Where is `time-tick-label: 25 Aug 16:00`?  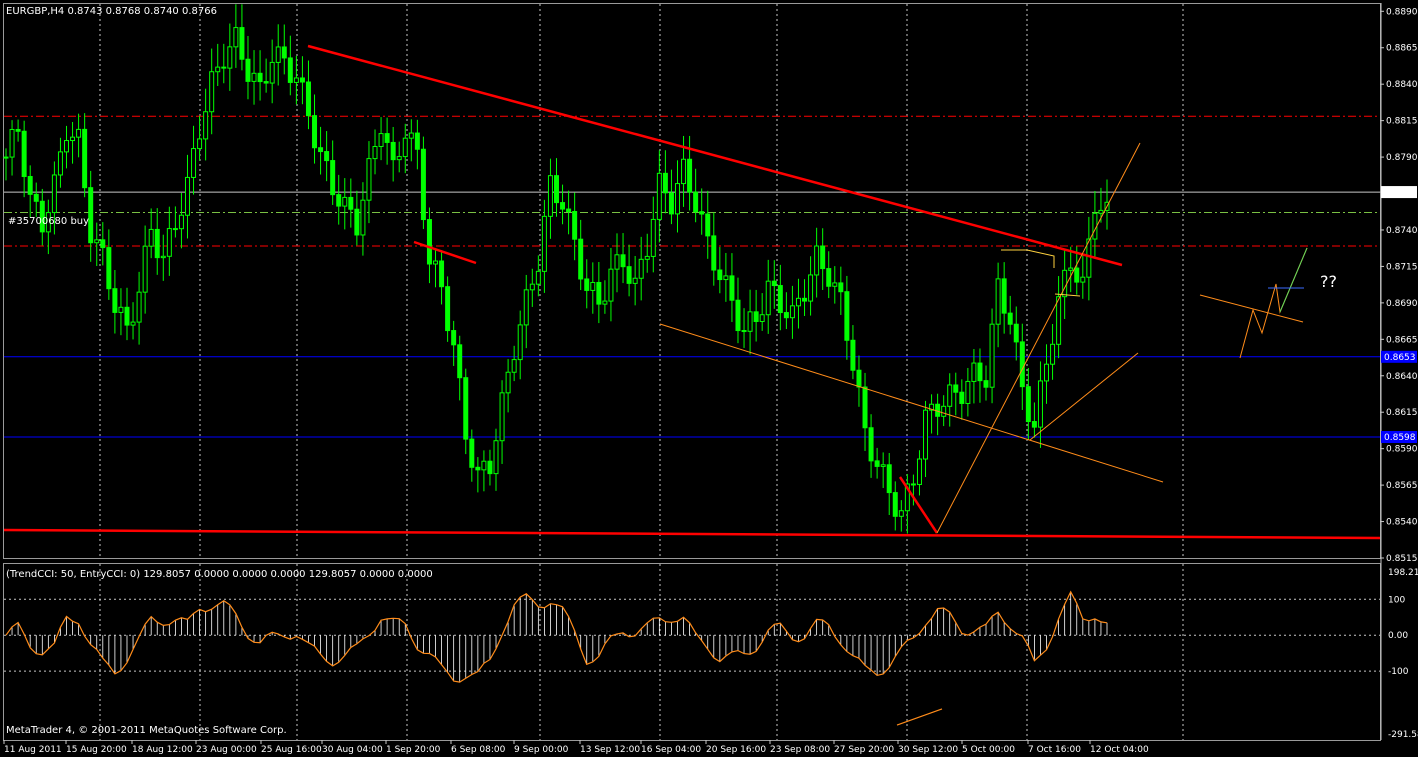 time-tick-label: 25 Aug 16:00 is located at coordinates (291, 750).